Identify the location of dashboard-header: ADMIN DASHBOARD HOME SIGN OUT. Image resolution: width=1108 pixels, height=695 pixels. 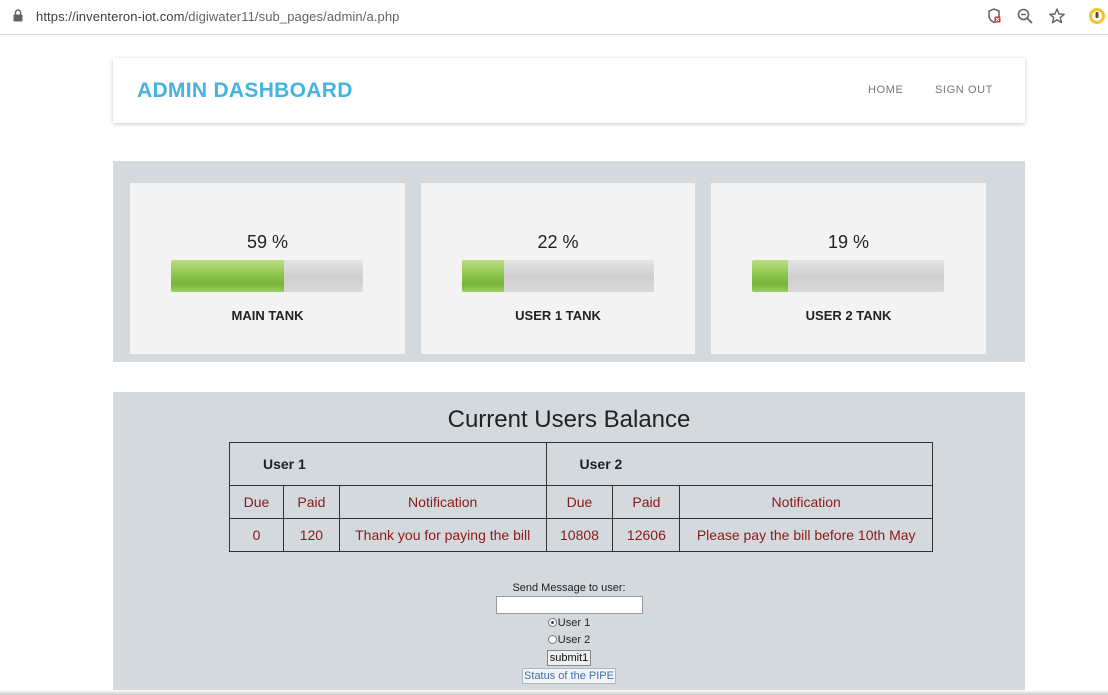
(569, 90).